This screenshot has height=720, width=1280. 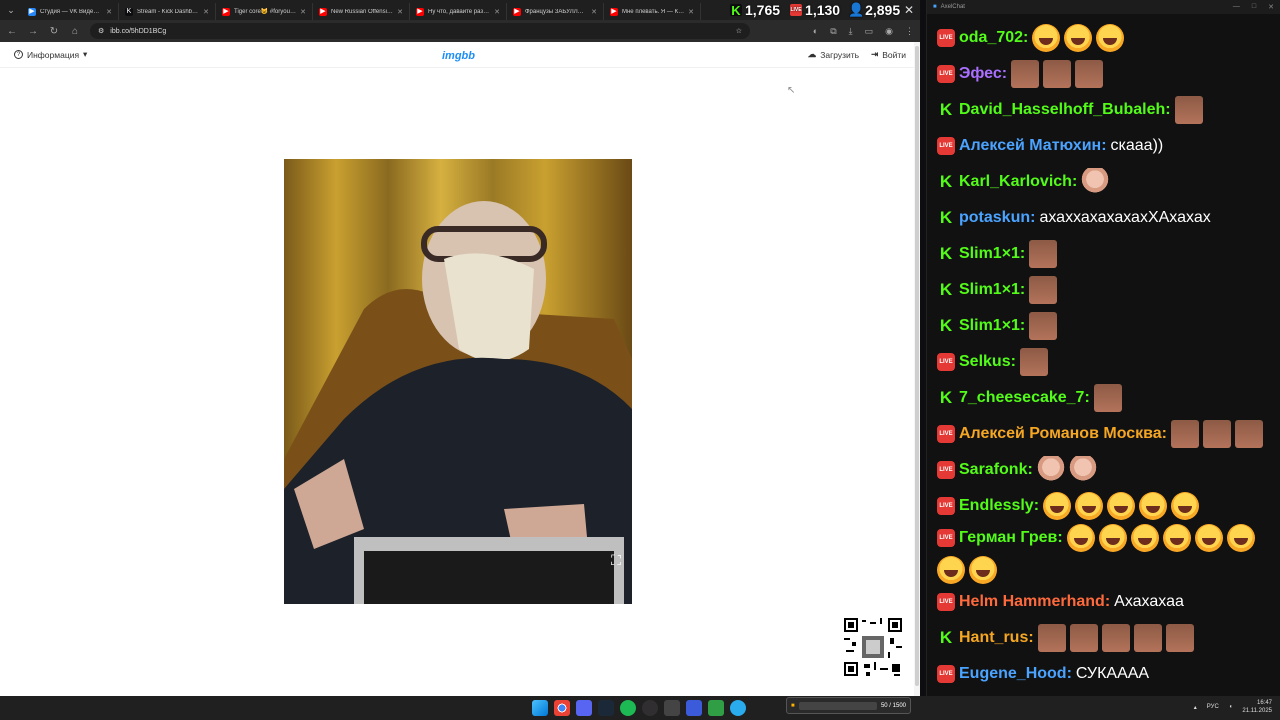 What do you see at coordinates (917, 366) in the screenshot?
I see `scrollbar-thumb` at bounding box center [917, 366].